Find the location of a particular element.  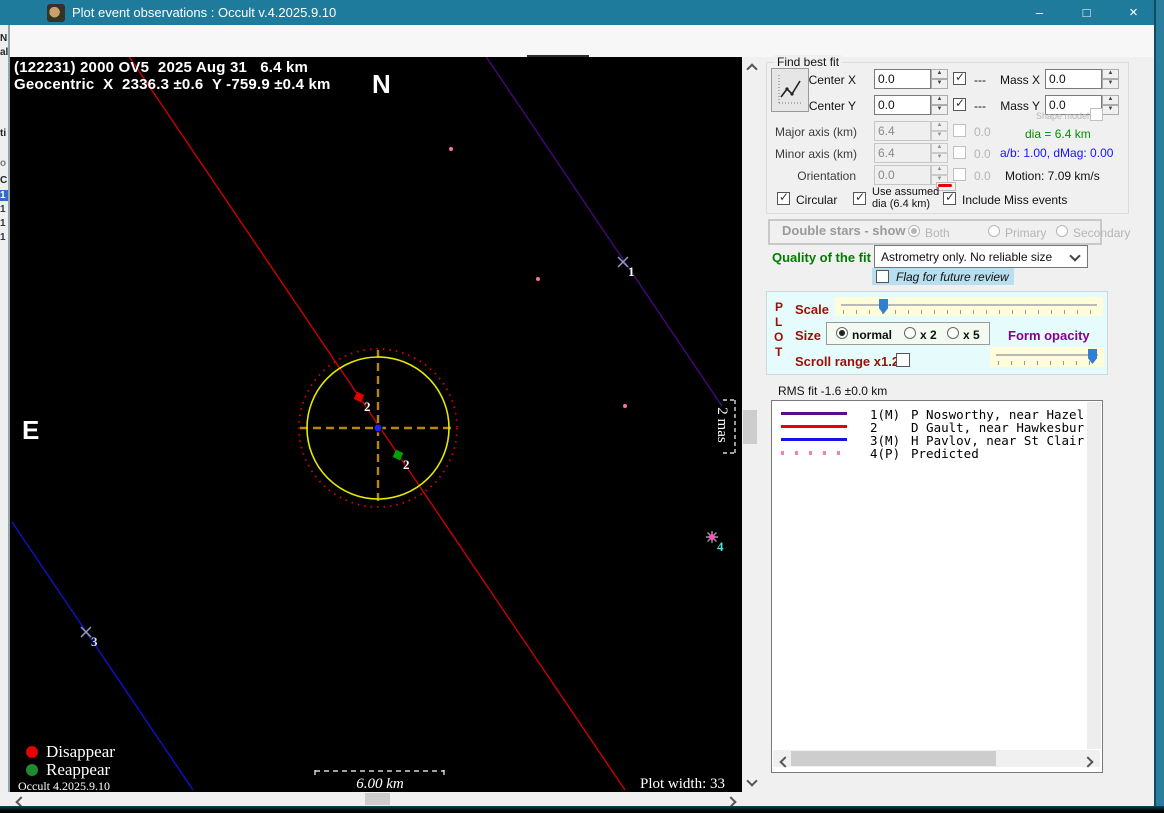

plot-width-label: Plot width: 33 km is located at coordinates (683, 784).